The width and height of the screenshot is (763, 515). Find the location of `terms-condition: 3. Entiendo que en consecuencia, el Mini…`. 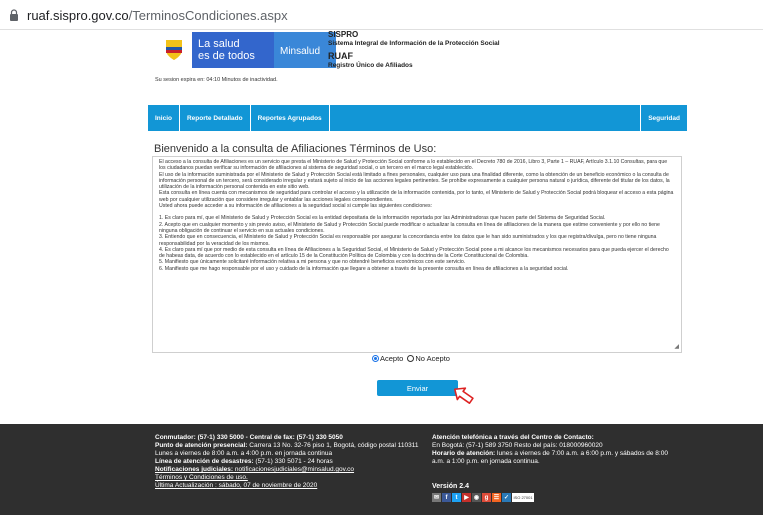

terms-condition: 3. Entiendo que en consecuencia, el Mini… is located at coordinates (408, 240).